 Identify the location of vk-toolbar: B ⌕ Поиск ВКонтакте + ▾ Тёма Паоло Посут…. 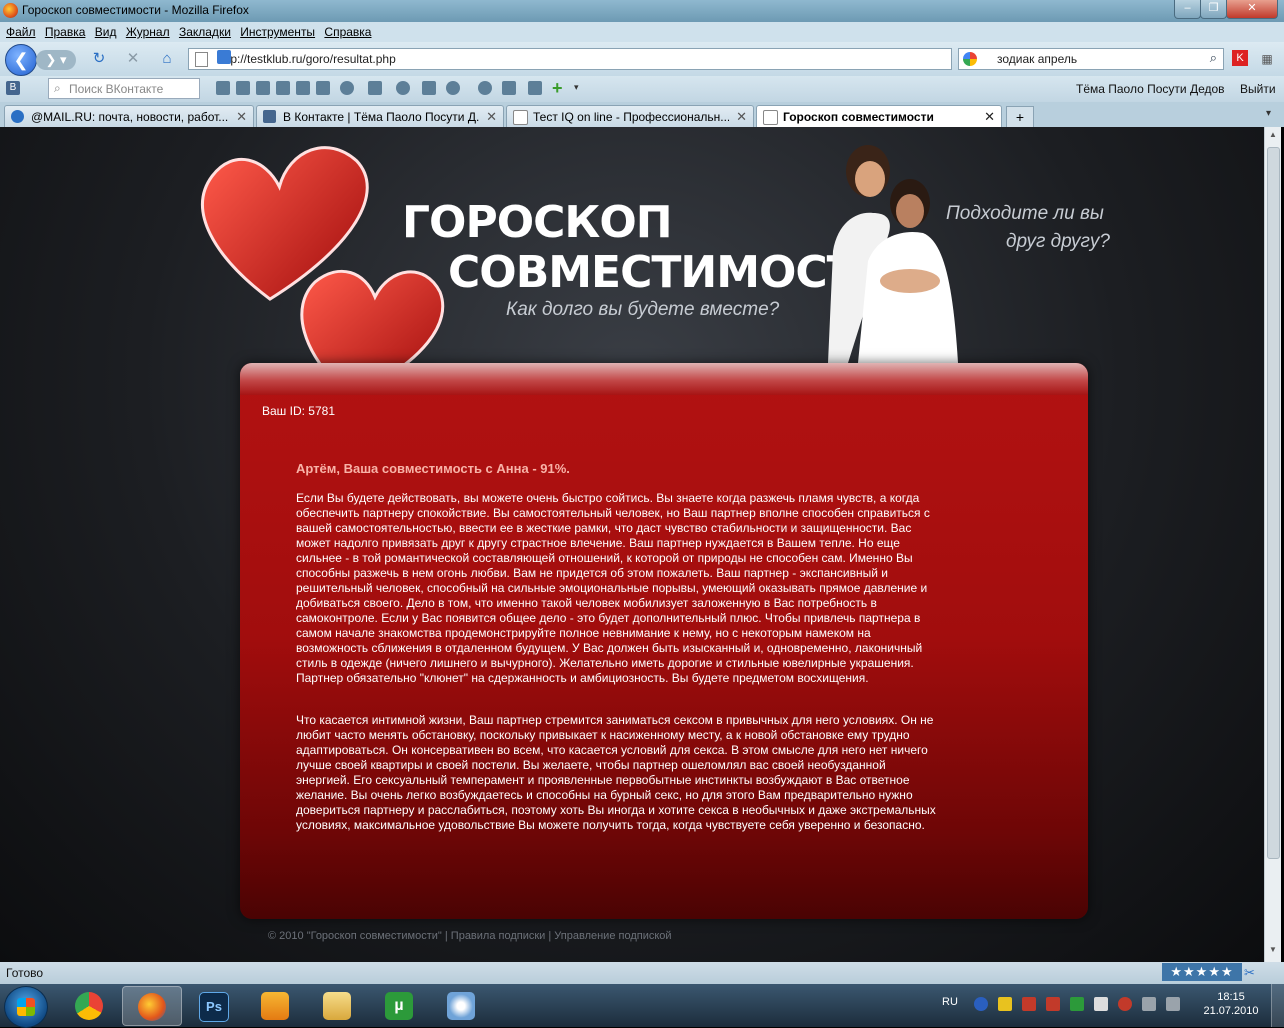
(642, 89).